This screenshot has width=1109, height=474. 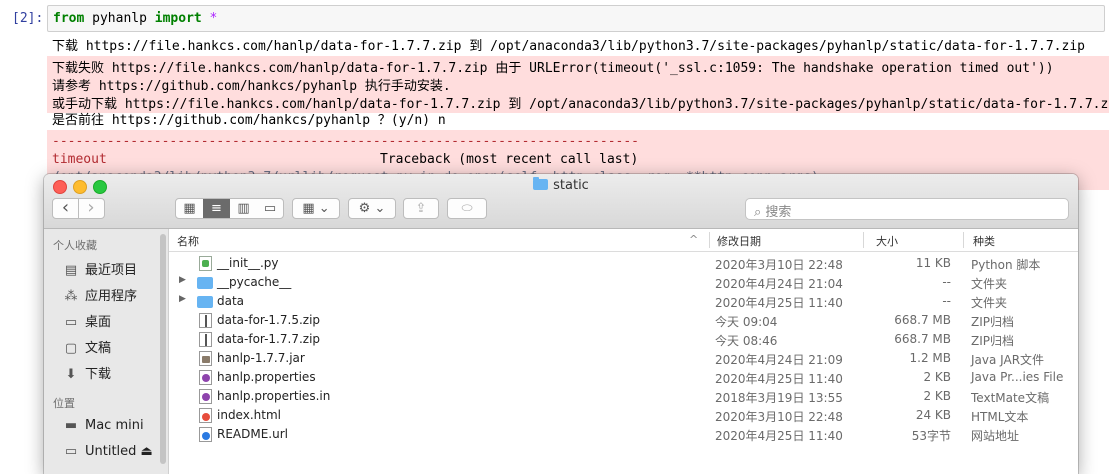 I want to click on computer-icon: ▬, so click(x=71, y=425).